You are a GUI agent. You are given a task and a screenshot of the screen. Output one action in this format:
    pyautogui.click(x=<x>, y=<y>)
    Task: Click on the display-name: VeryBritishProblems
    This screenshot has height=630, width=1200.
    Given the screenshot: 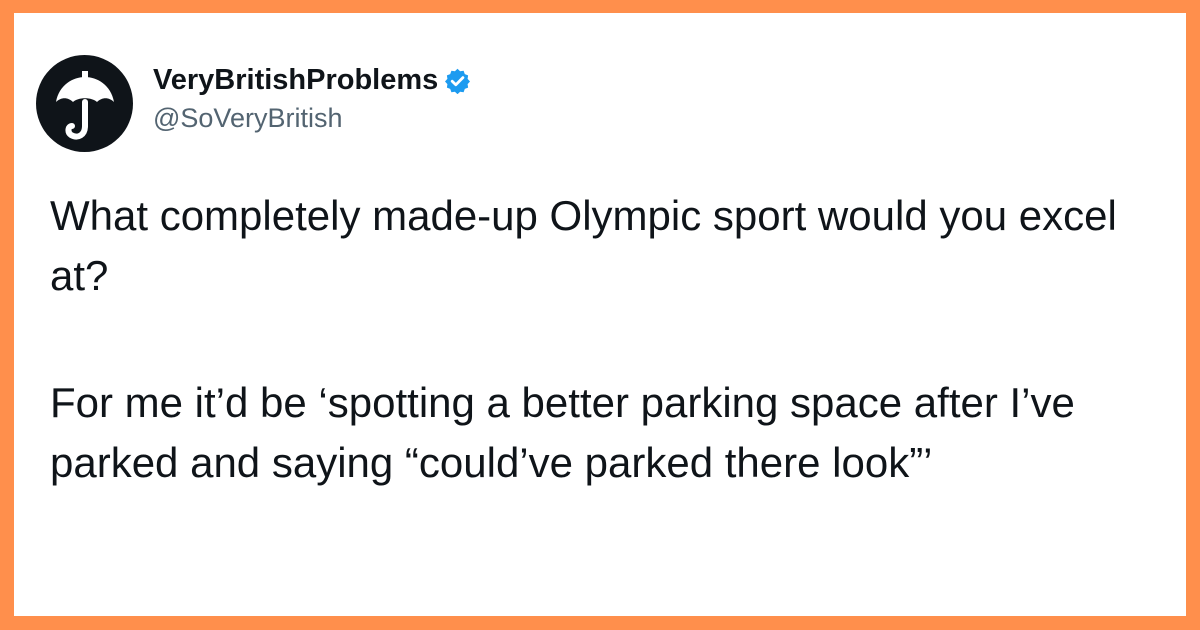 What is the action you would take?
    pyautogui.click(x=295, y=80)
    